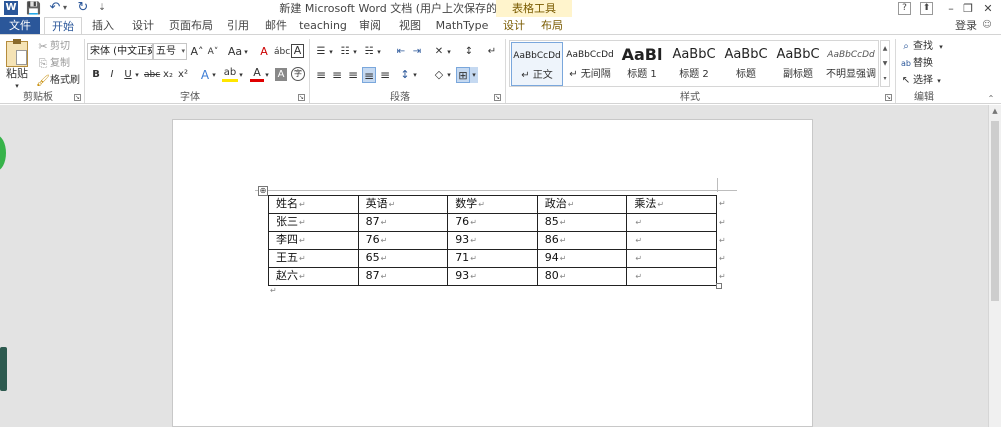  What do you see at coordinates (474, 75) in the screenshot?
I see `borders-dropdown-icon: ▾` at bounding box center [474, 75].